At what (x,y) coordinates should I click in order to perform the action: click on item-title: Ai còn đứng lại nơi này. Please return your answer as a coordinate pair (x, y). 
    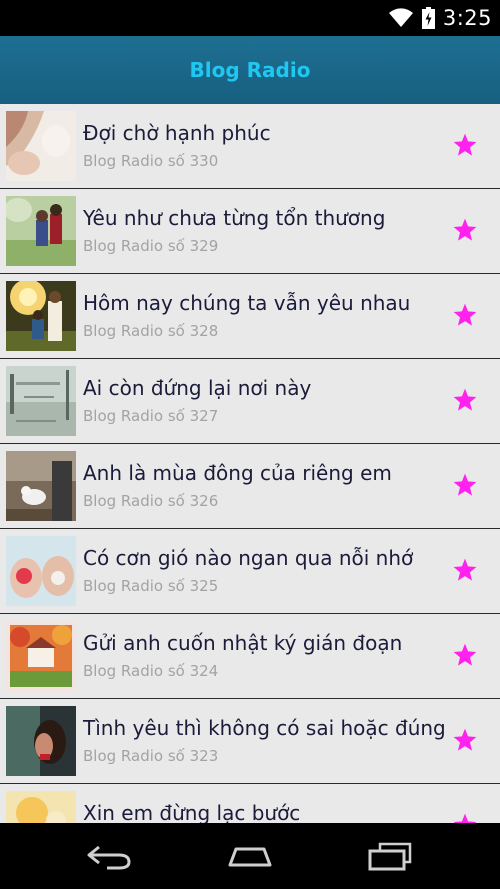
    Looking at the image, I should click on (197, 388).